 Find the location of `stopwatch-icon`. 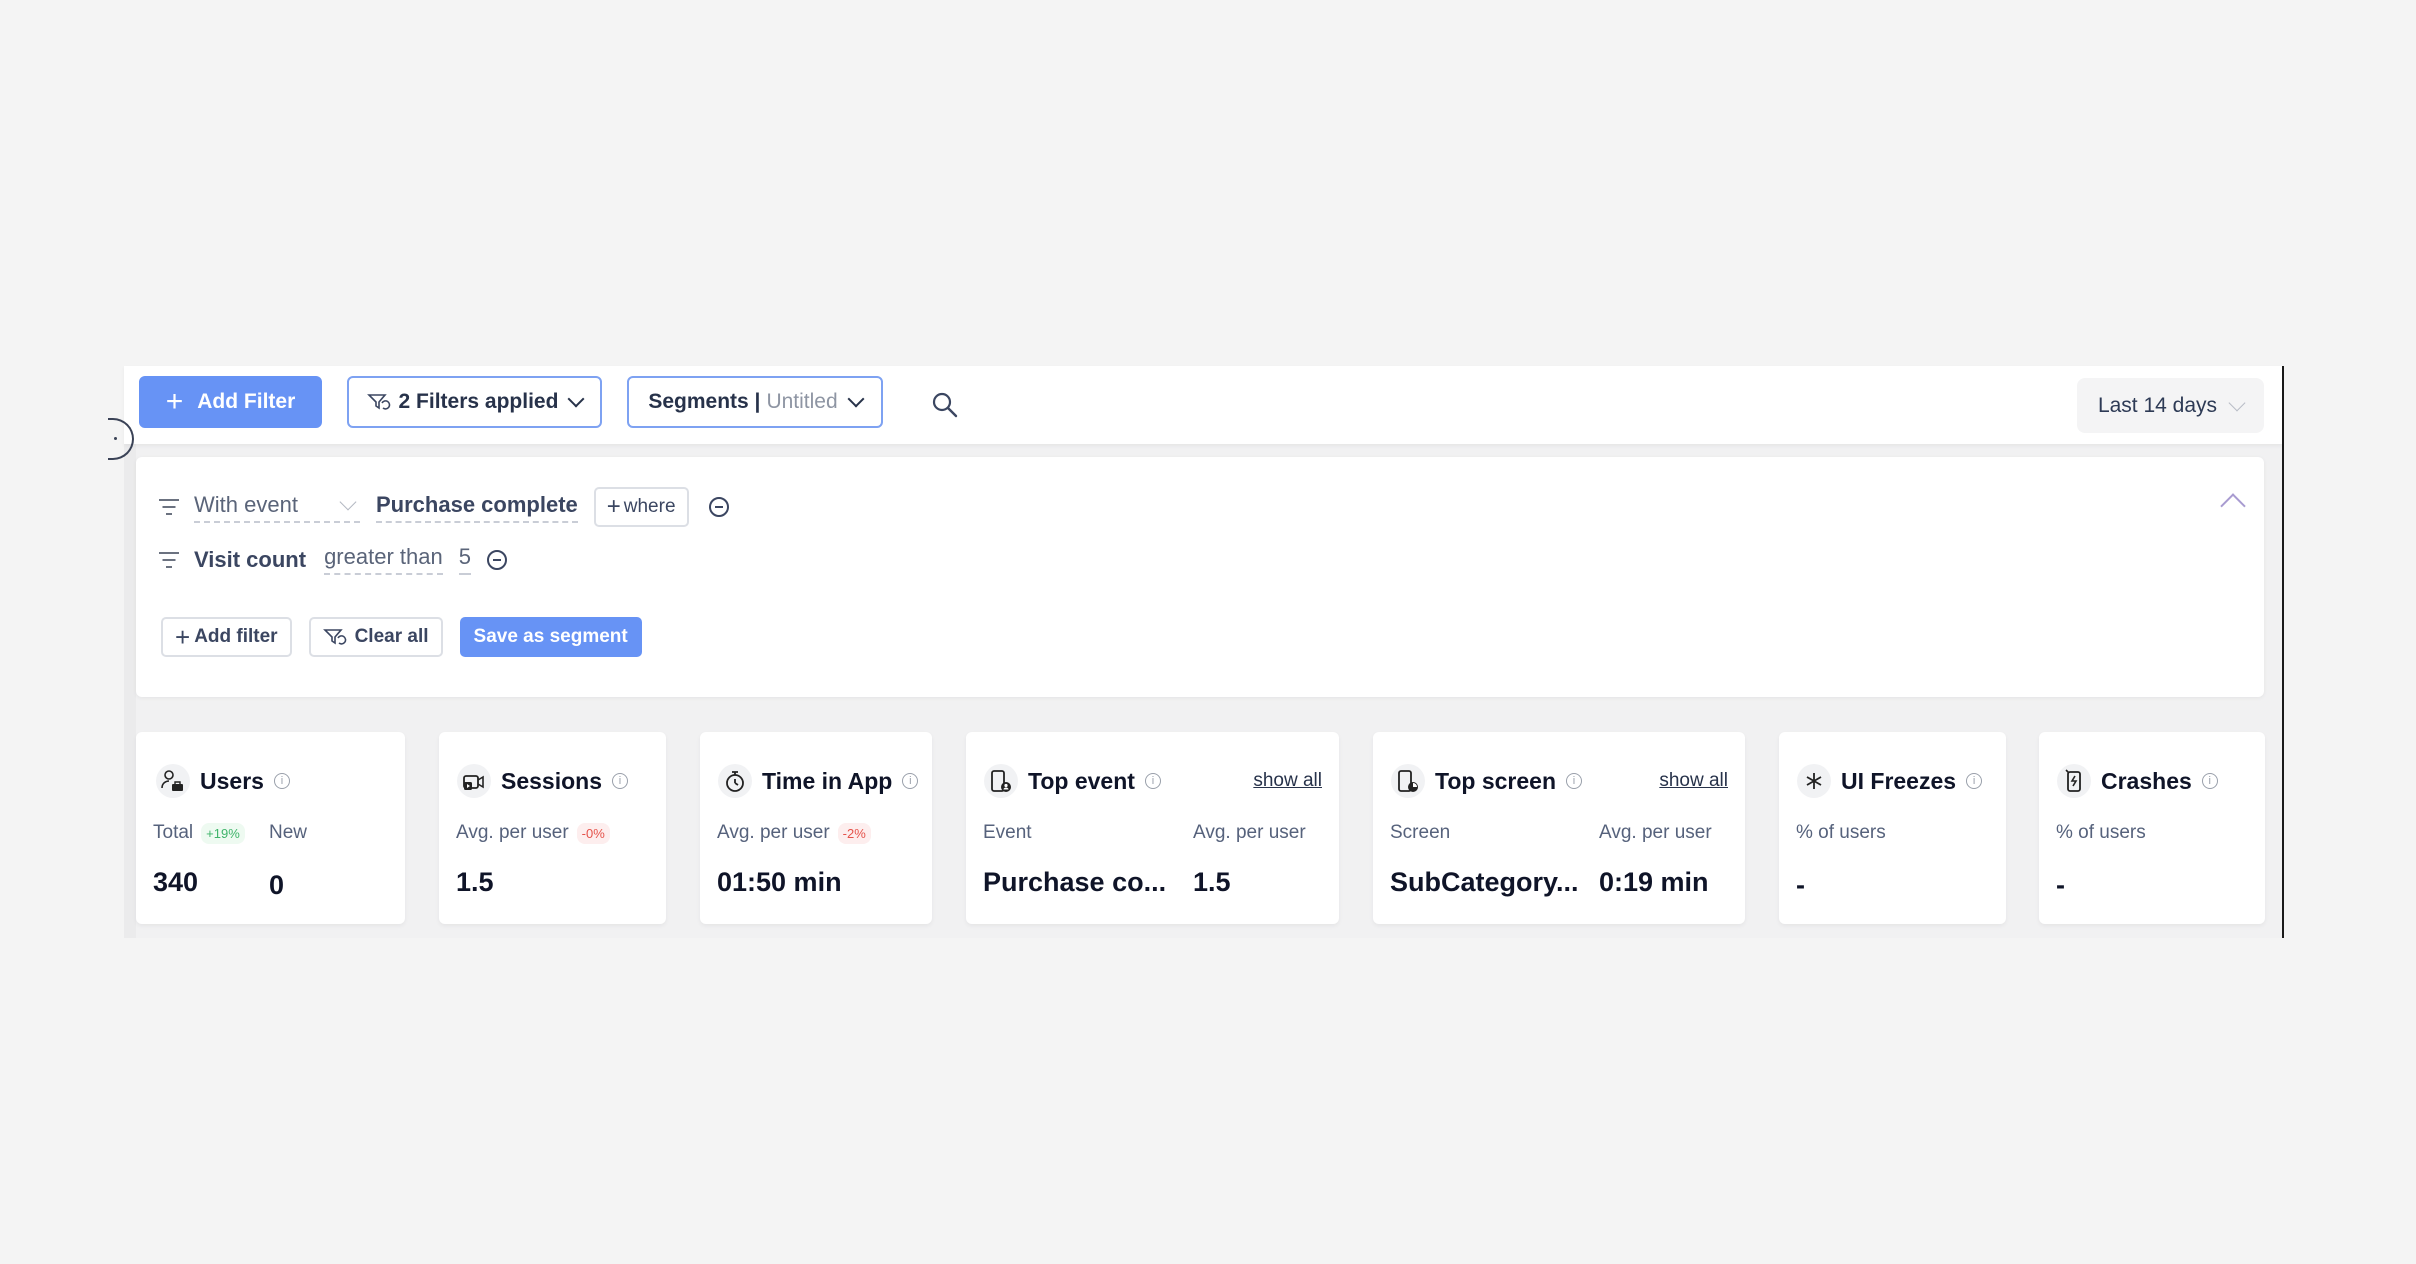

stopwatch-icon is located at coordinates (735, 781).